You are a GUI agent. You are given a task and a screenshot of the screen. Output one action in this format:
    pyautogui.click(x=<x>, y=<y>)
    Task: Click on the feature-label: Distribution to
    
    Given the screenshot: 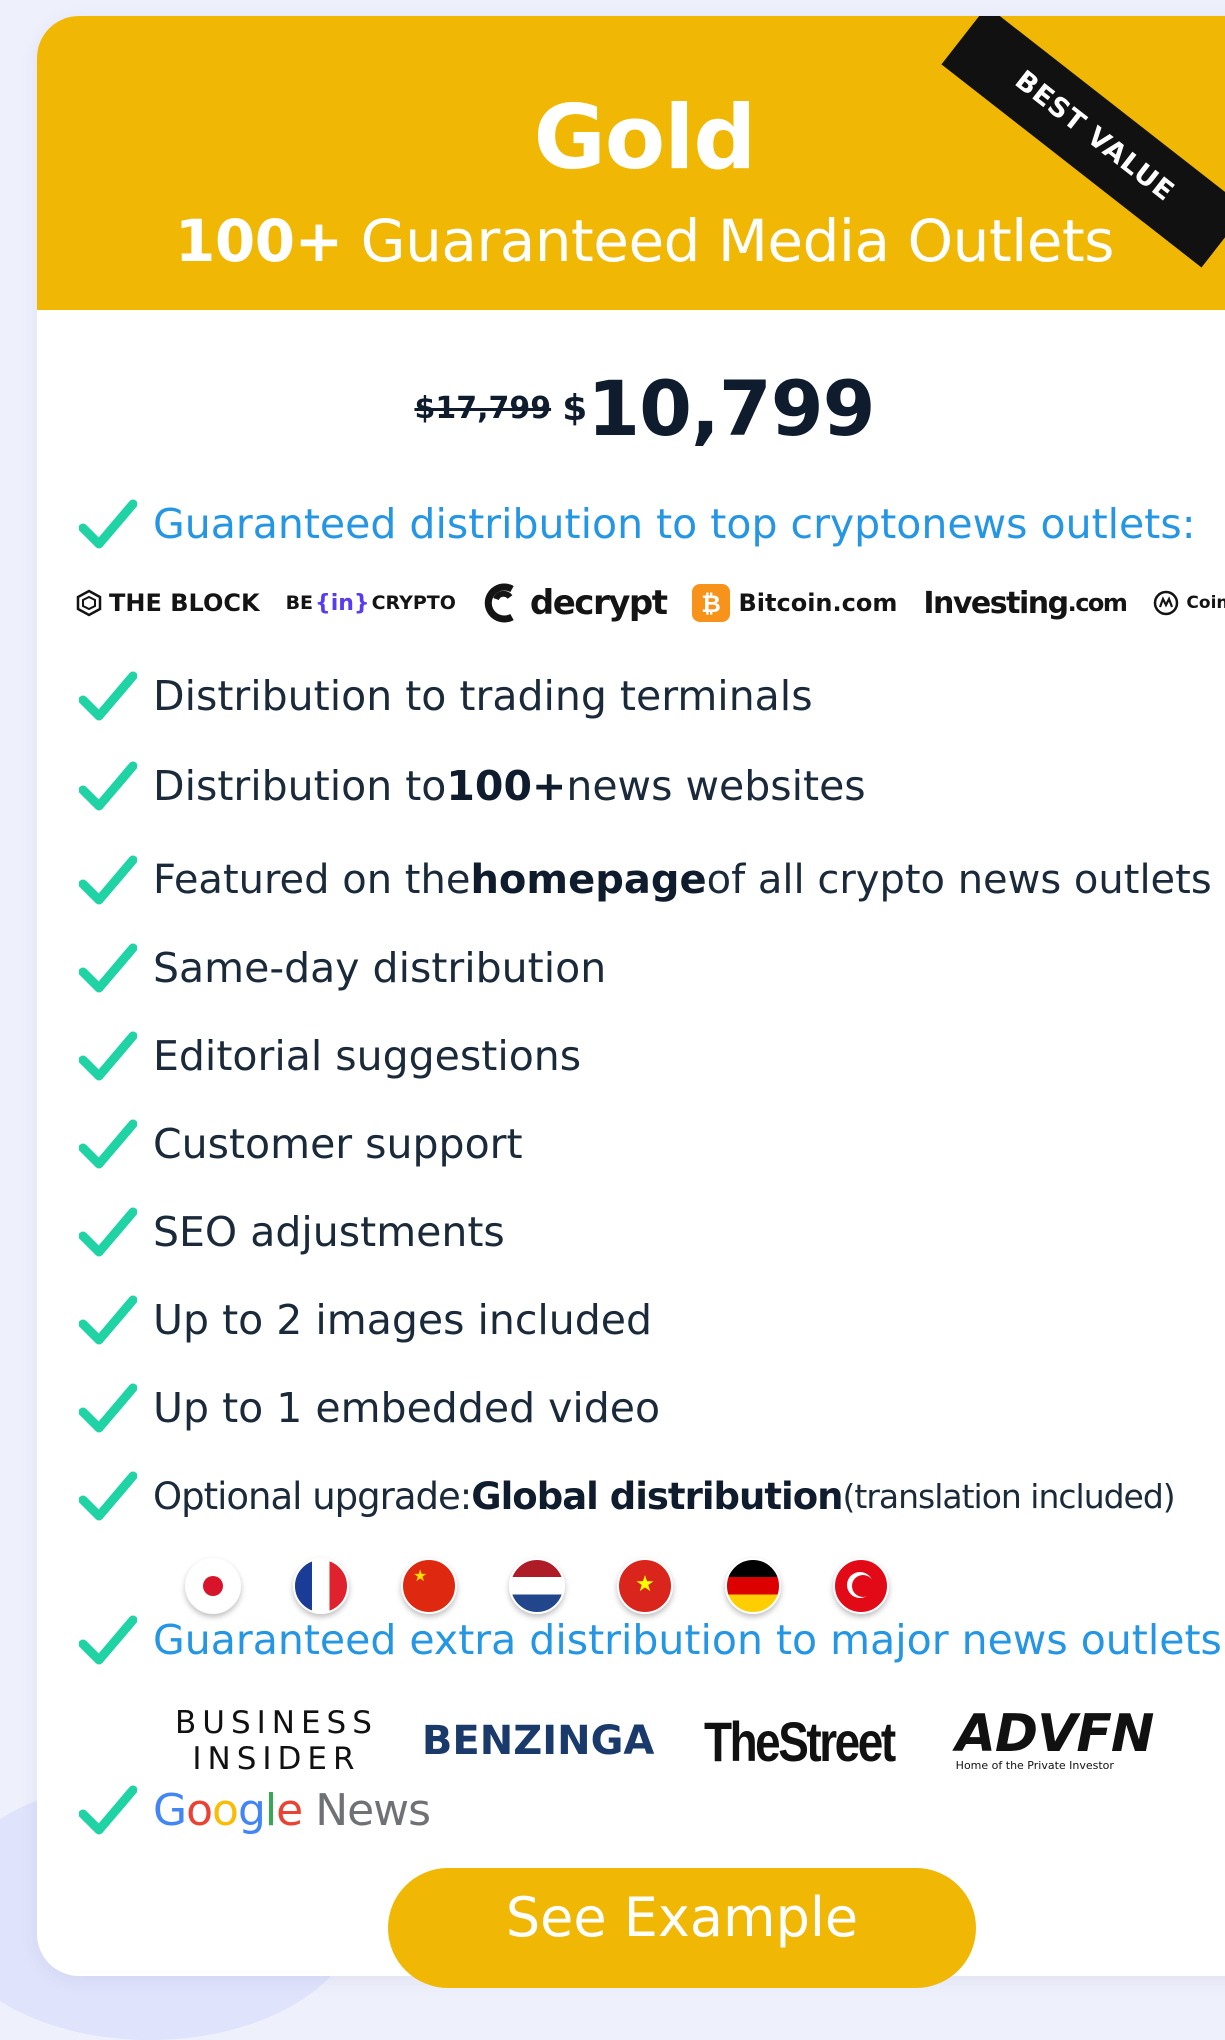 What is the action you would take?
    pyautogui.click(x=300, y=786)
    